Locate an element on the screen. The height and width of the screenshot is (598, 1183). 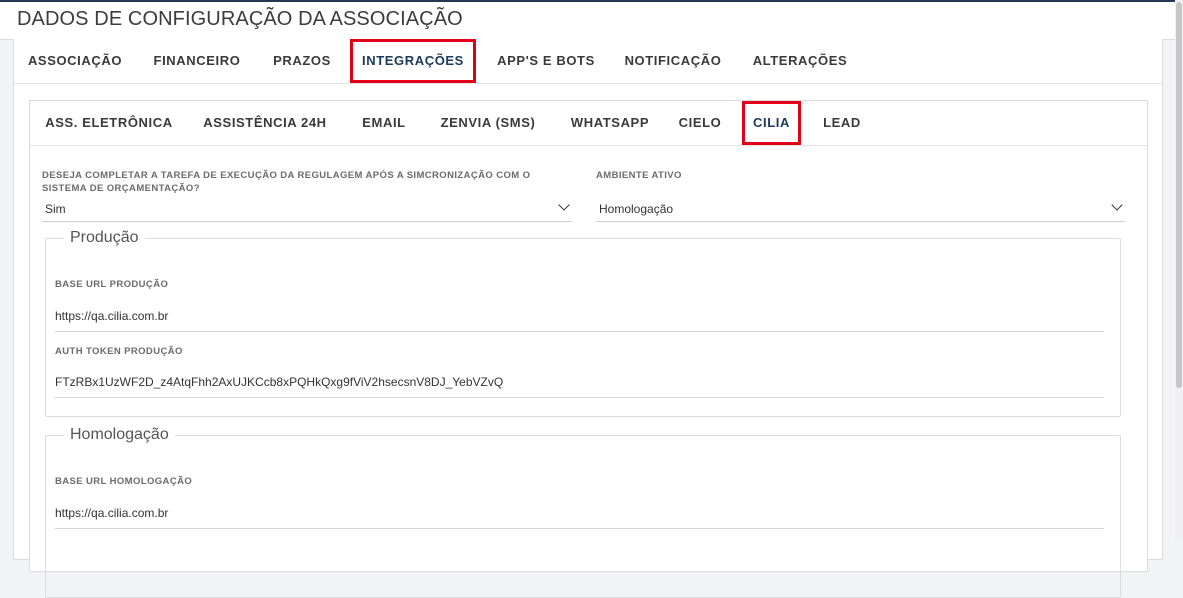
tab-apps-e-bots: APP'S E BOTS is located at coordinates (546, 61).